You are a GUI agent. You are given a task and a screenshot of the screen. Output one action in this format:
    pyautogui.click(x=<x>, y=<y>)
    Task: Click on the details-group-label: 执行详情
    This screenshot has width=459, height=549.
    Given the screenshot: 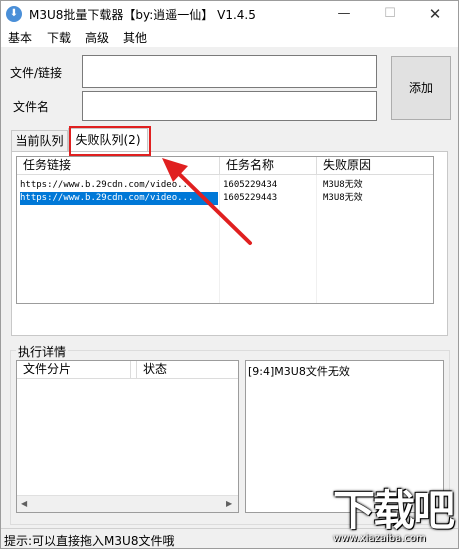 What is the action you would take?
    pyautogui.click(x=42, y=351)
    